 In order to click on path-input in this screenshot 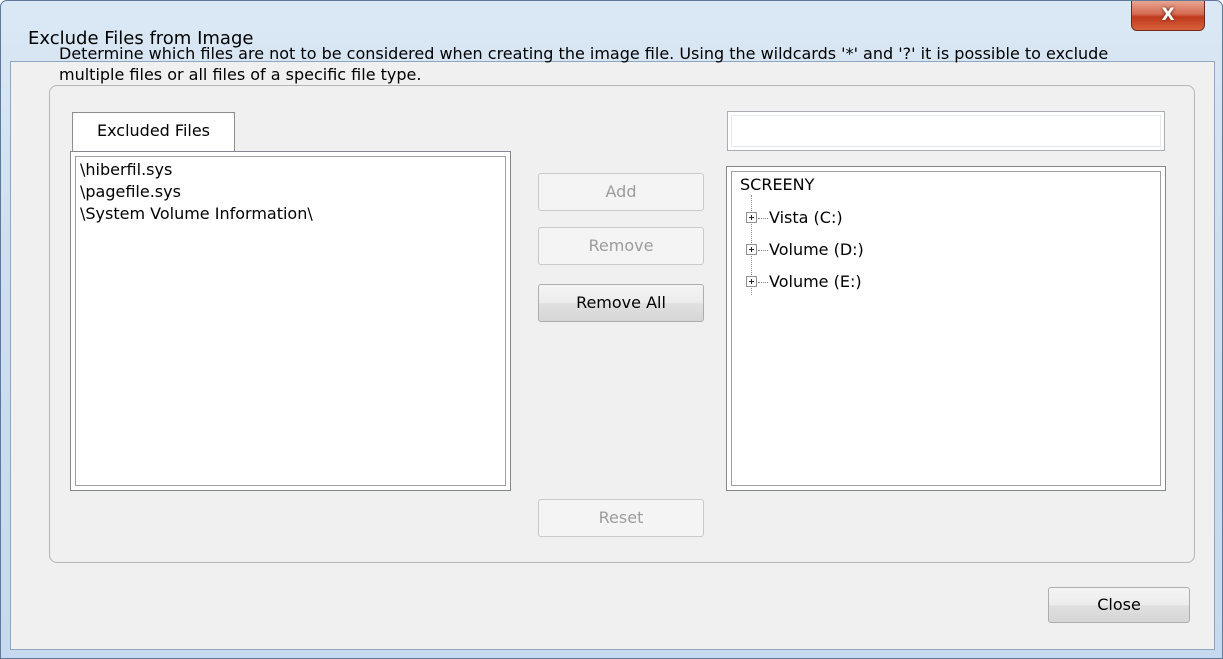, I will do `click(946, 131)`.